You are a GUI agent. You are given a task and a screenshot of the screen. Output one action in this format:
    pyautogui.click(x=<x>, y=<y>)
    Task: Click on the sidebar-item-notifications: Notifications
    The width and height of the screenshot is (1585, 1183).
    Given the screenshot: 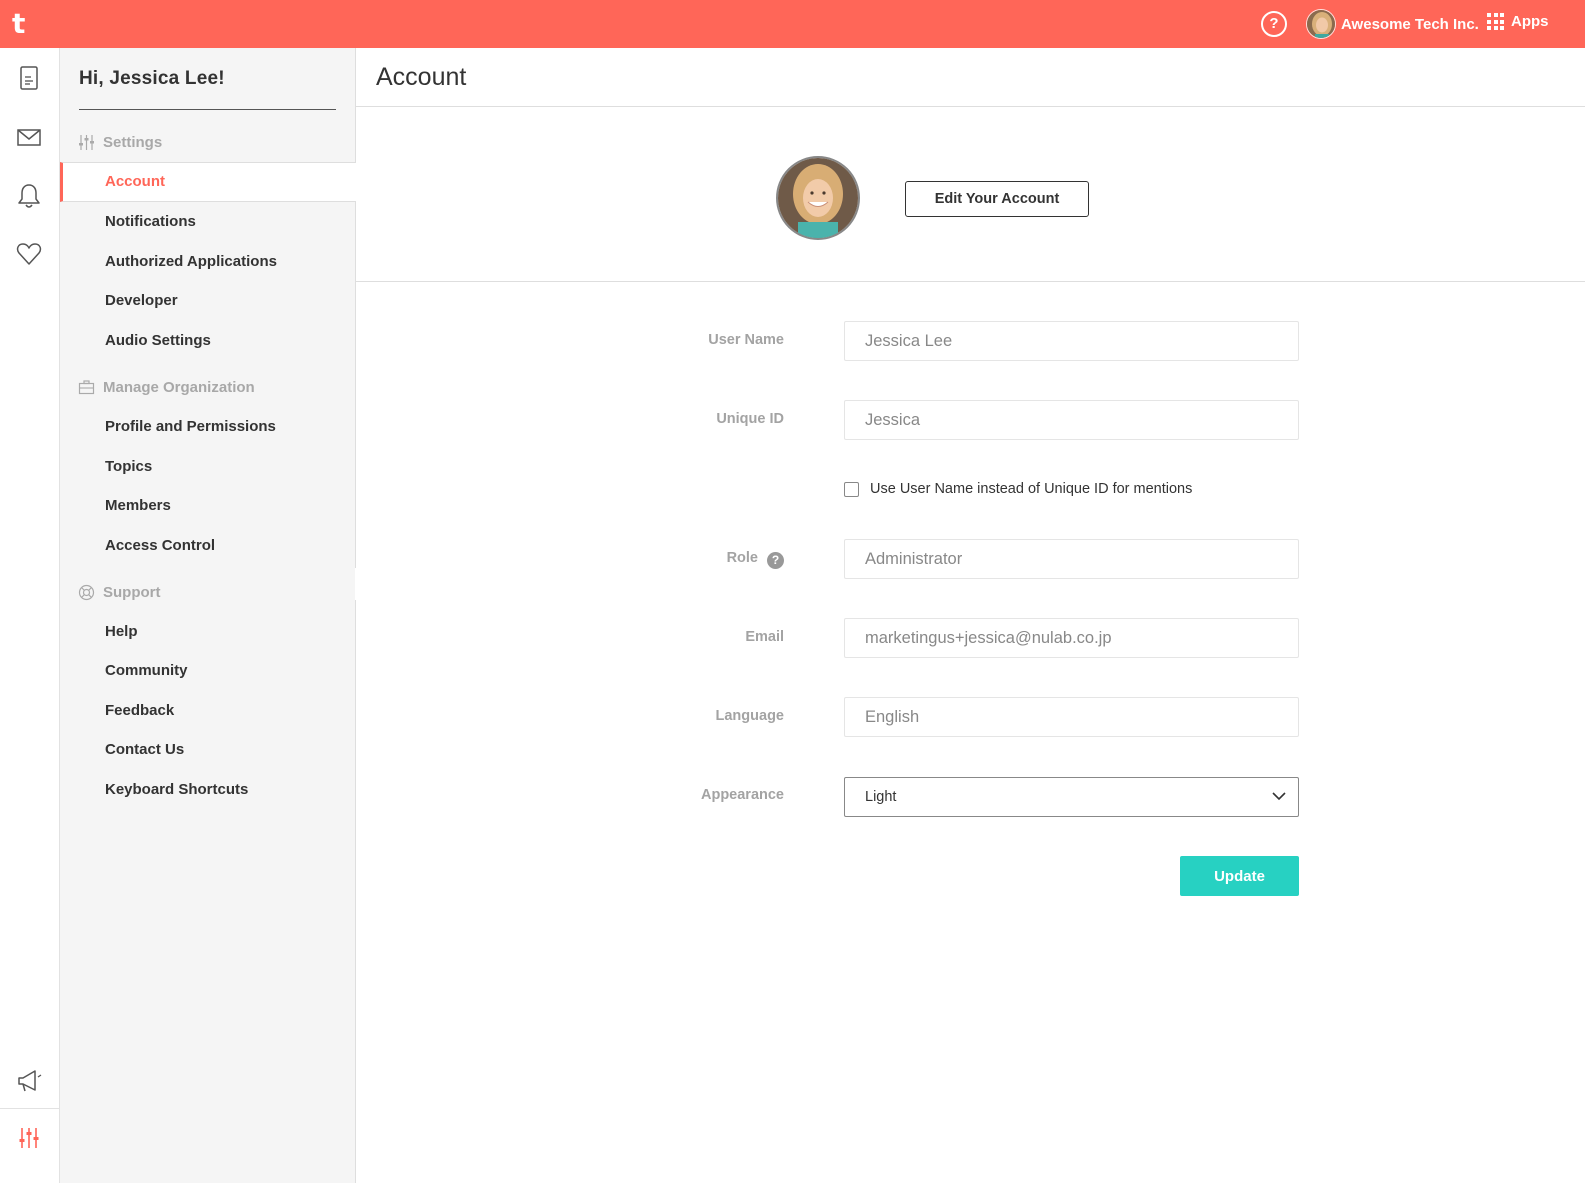 What is the action you would take?
    pyautogui.click(x=150, y=221)
    